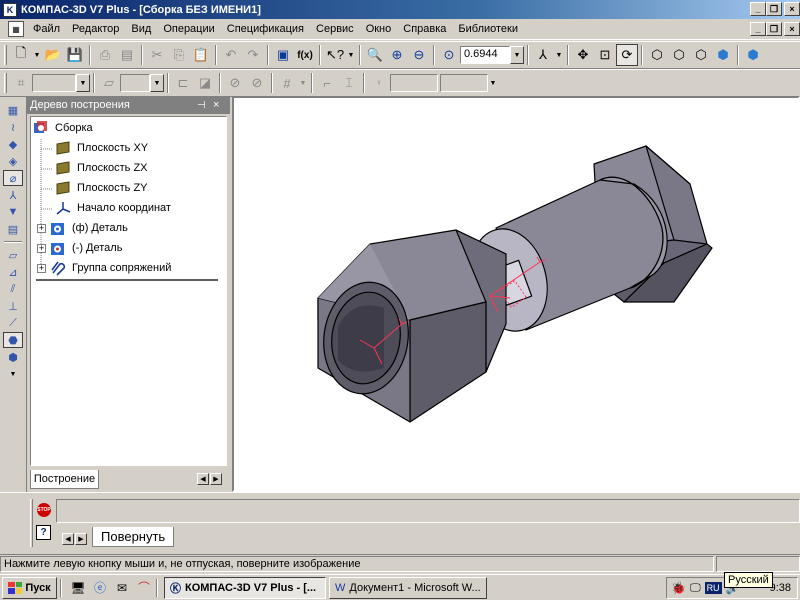 This screenshot has height=600, width=800. What do you see at coordinates (201, 105) in the screenshot?
I see `pin-icon: ⊣` at bounding box center [201, 105].